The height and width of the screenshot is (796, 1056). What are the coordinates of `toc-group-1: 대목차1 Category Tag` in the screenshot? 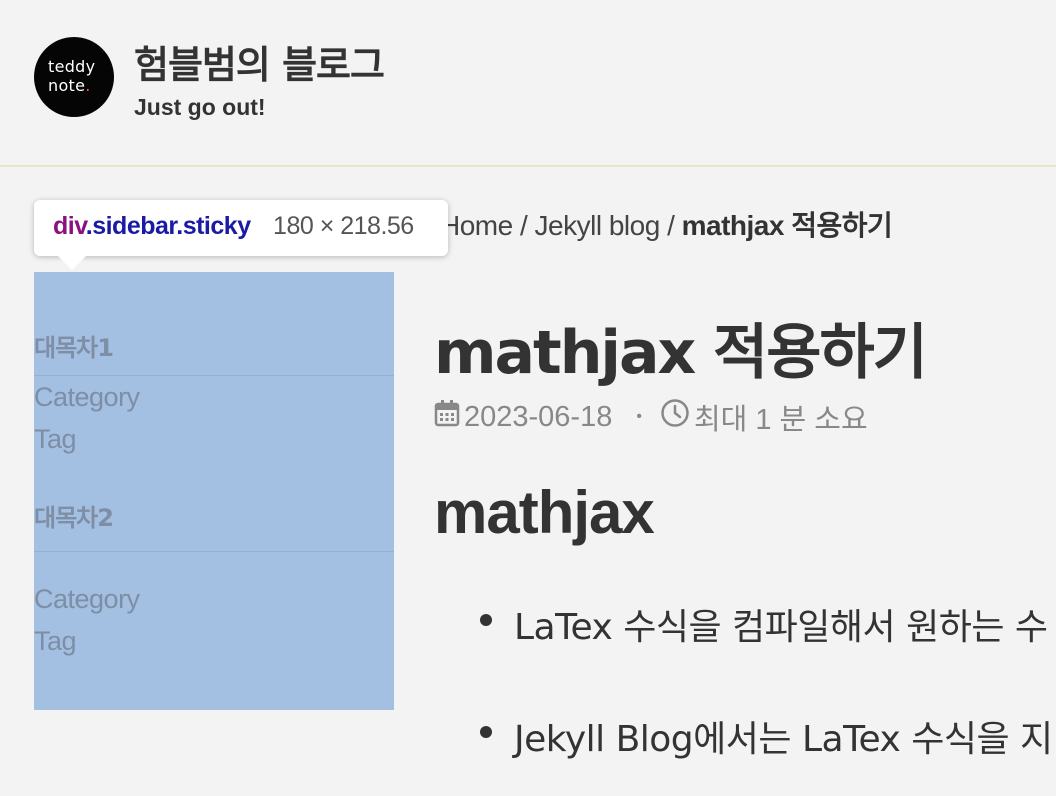 It's located at (214, 366).